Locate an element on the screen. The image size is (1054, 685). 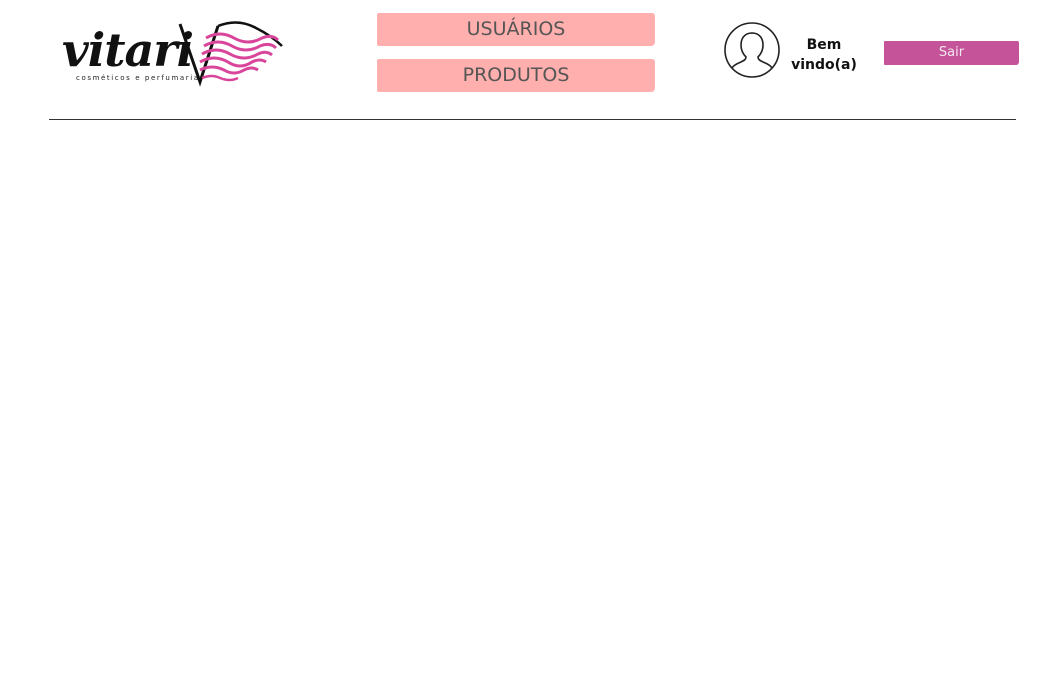
brand-logo: vitari cosméticos e perfumaria is located at coordinates (172, 54).